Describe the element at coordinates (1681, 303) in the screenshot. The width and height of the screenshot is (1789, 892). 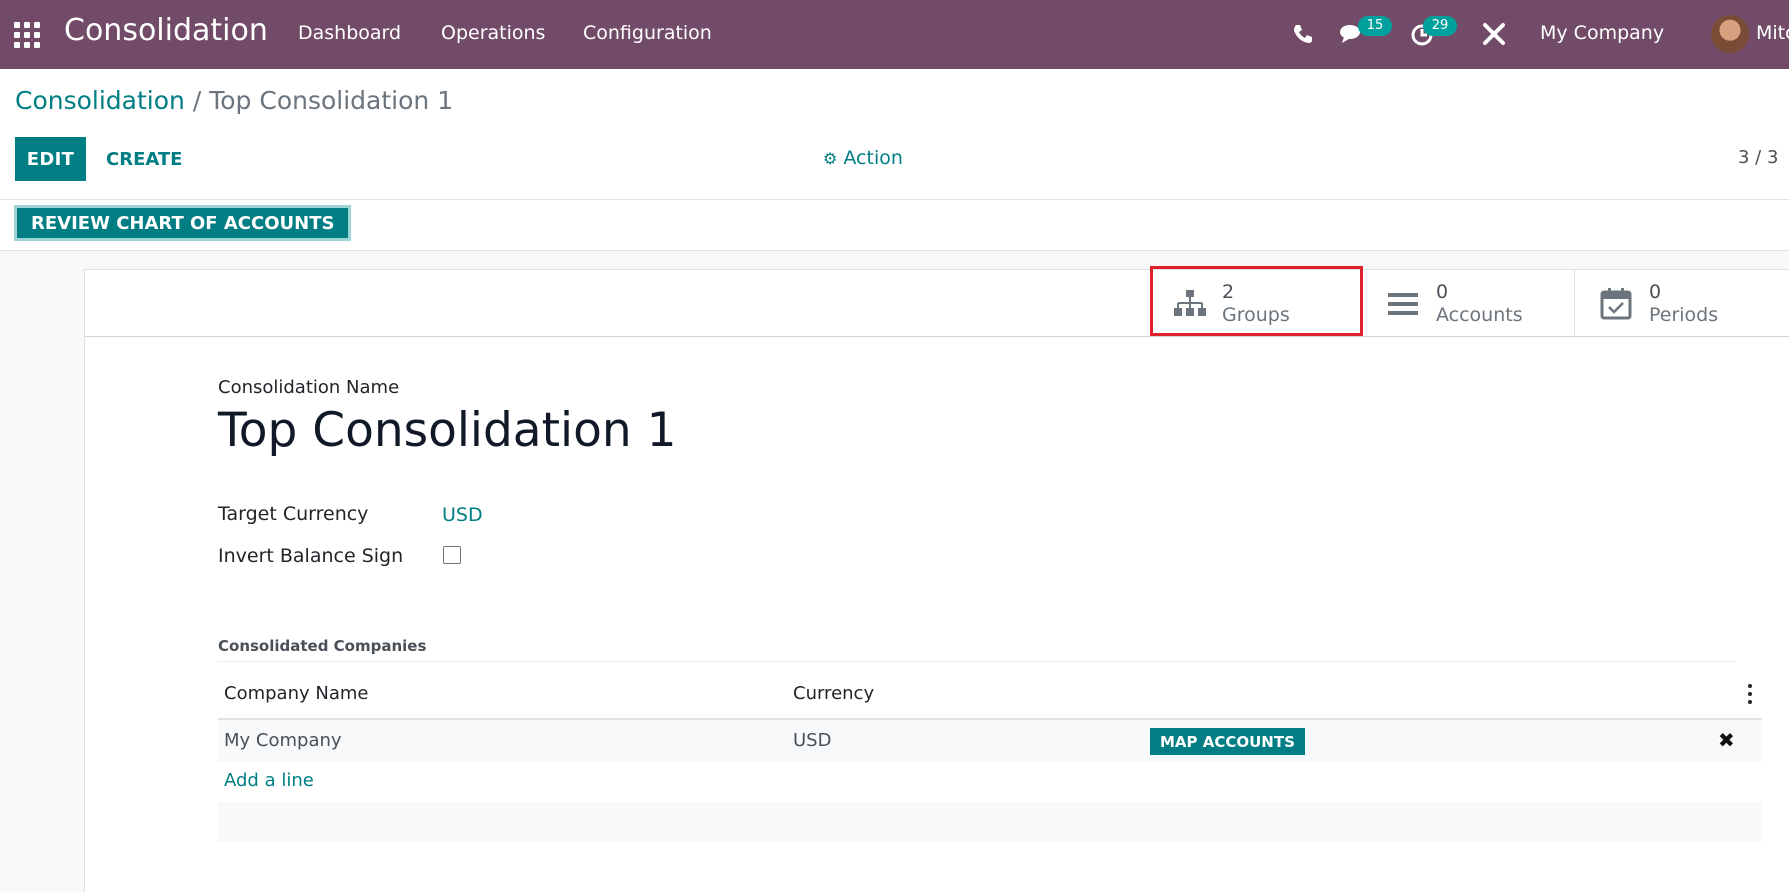
I see `periods-stat-button: 0 Periods` at that location.